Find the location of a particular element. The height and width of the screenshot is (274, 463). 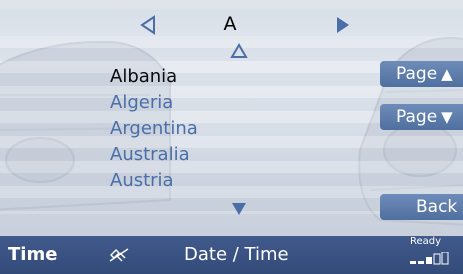

signal-strength-icon is located at coordinates (429, 258).